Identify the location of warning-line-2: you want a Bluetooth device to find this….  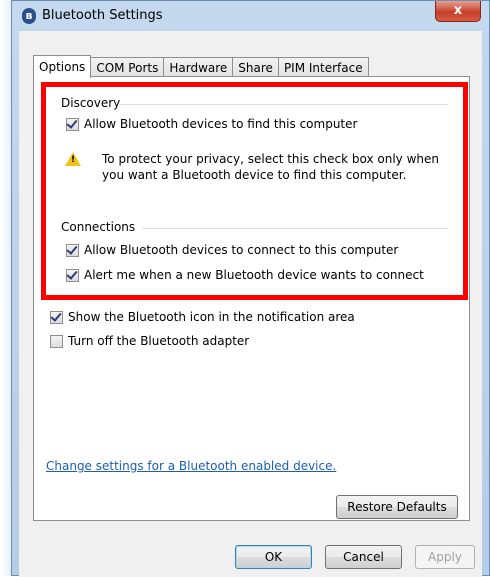
(254, 175).